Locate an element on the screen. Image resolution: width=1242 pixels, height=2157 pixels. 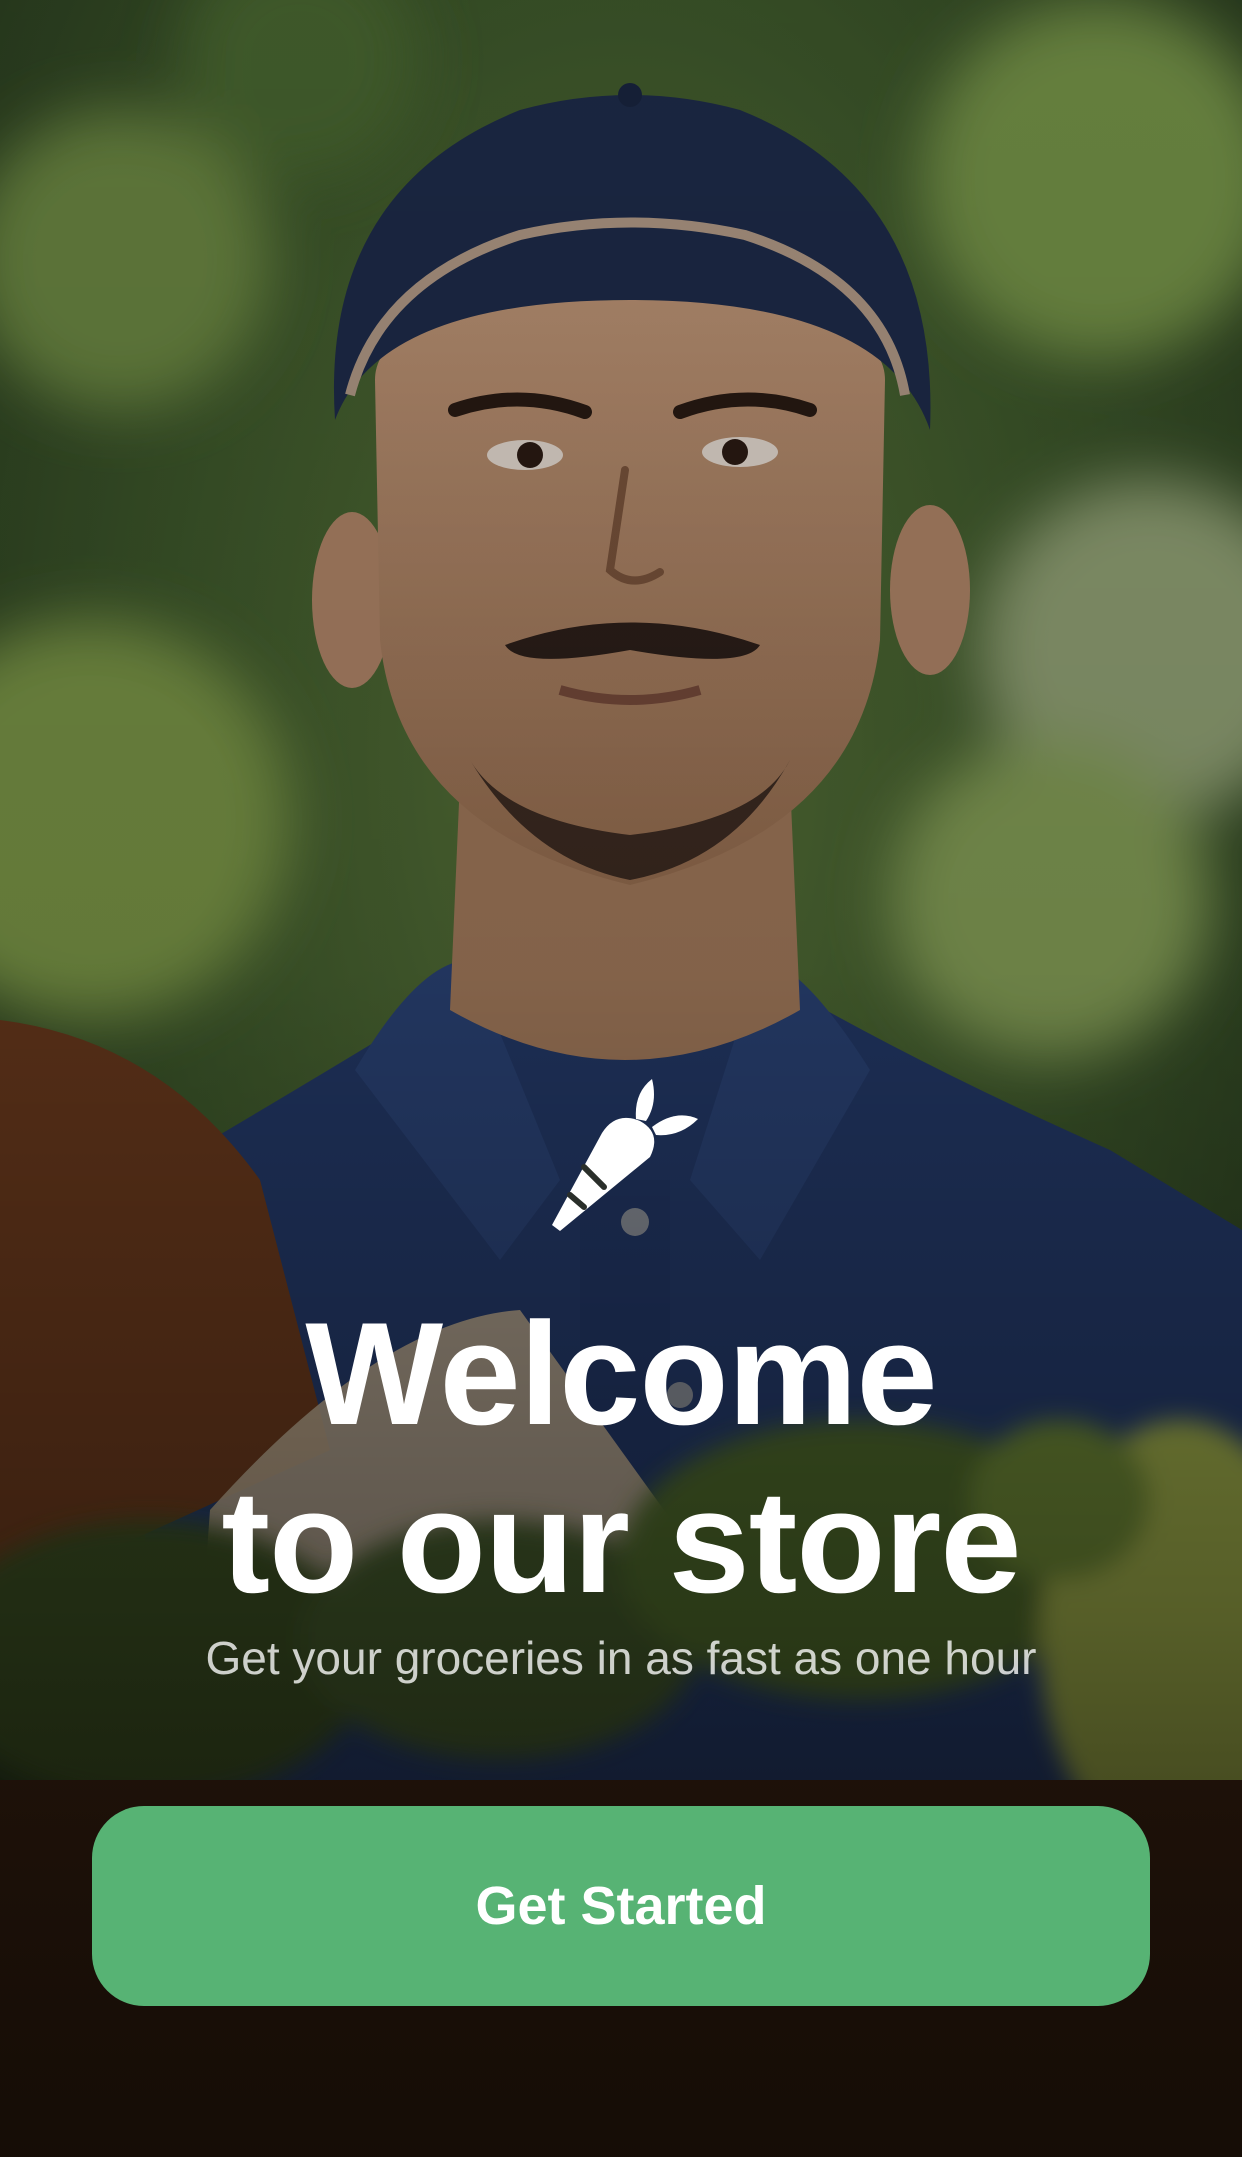
get-started-button: Get Started is located at coordinates (621, 1906).